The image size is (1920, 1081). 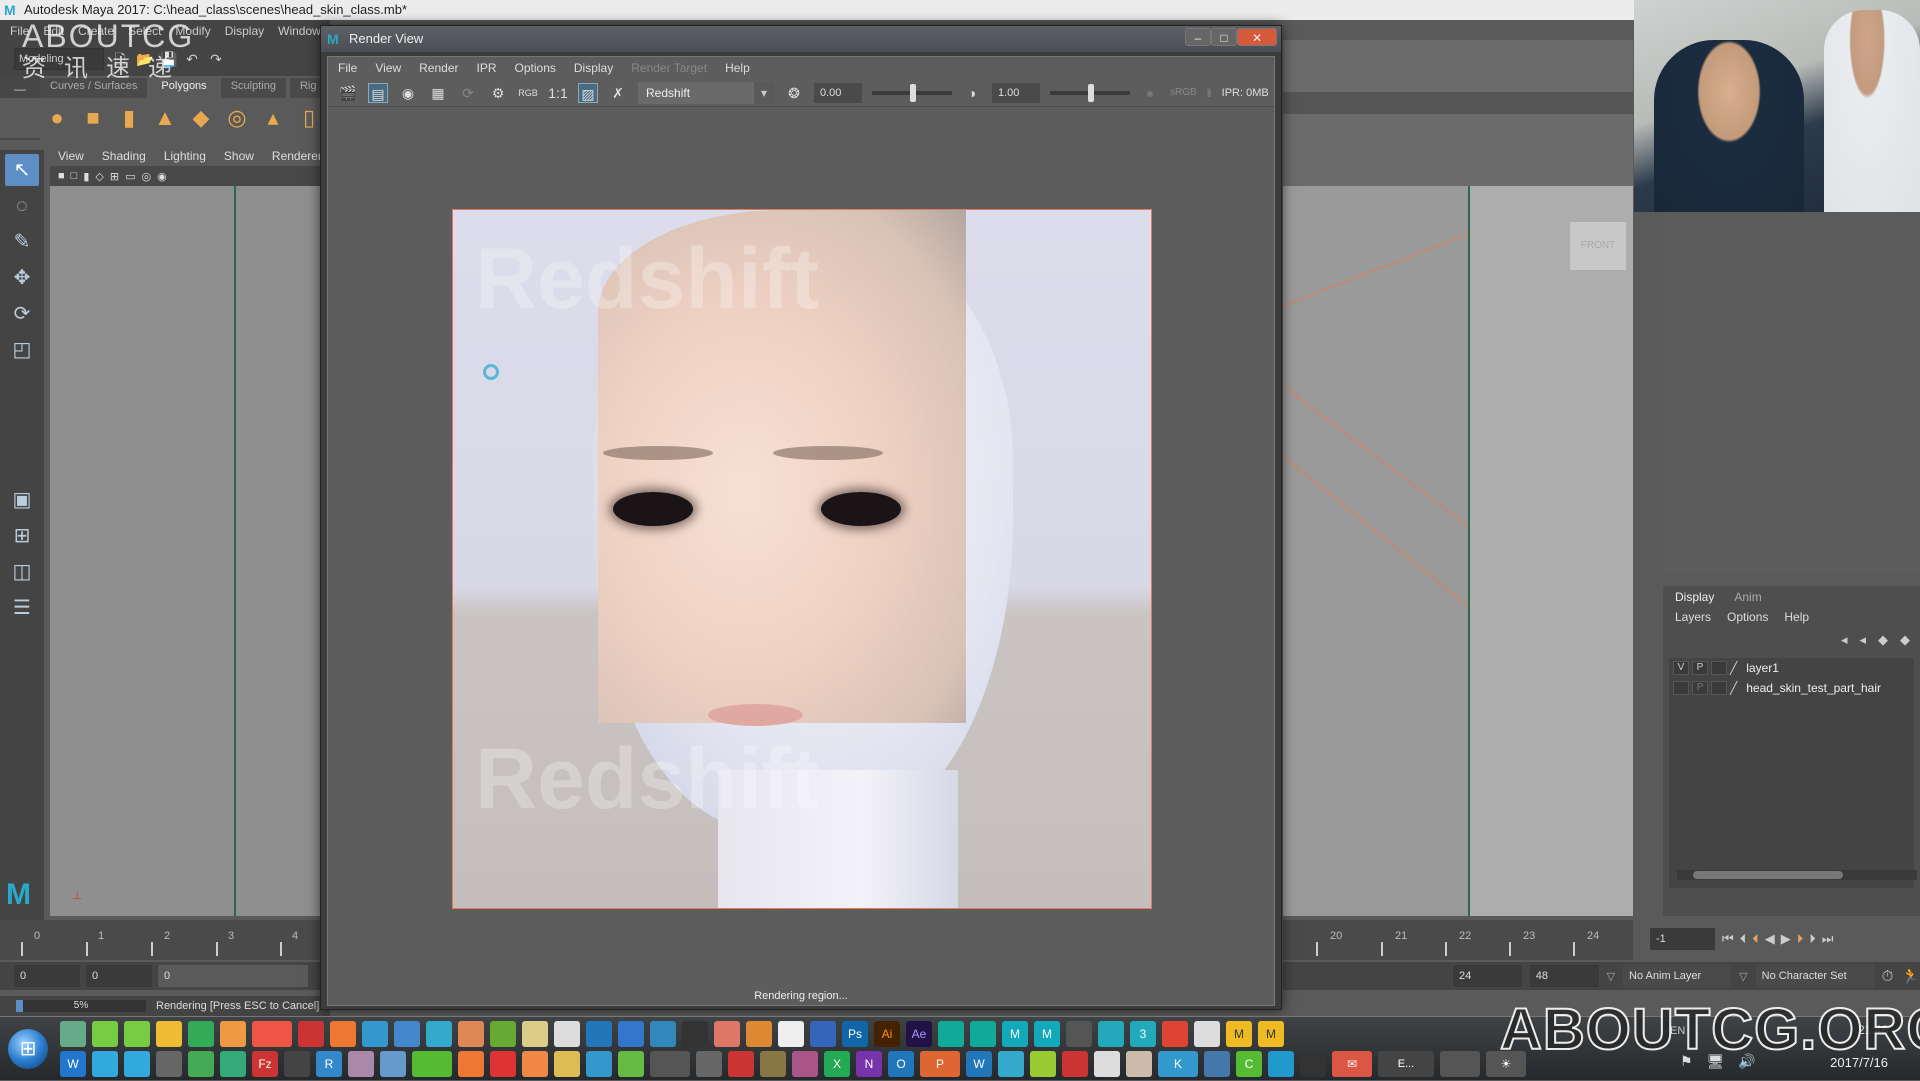 What do you see at coordinates (1681, 668) in the screenshot?
I see `visibility-toggle: V` at bounding box center [1681, 668].